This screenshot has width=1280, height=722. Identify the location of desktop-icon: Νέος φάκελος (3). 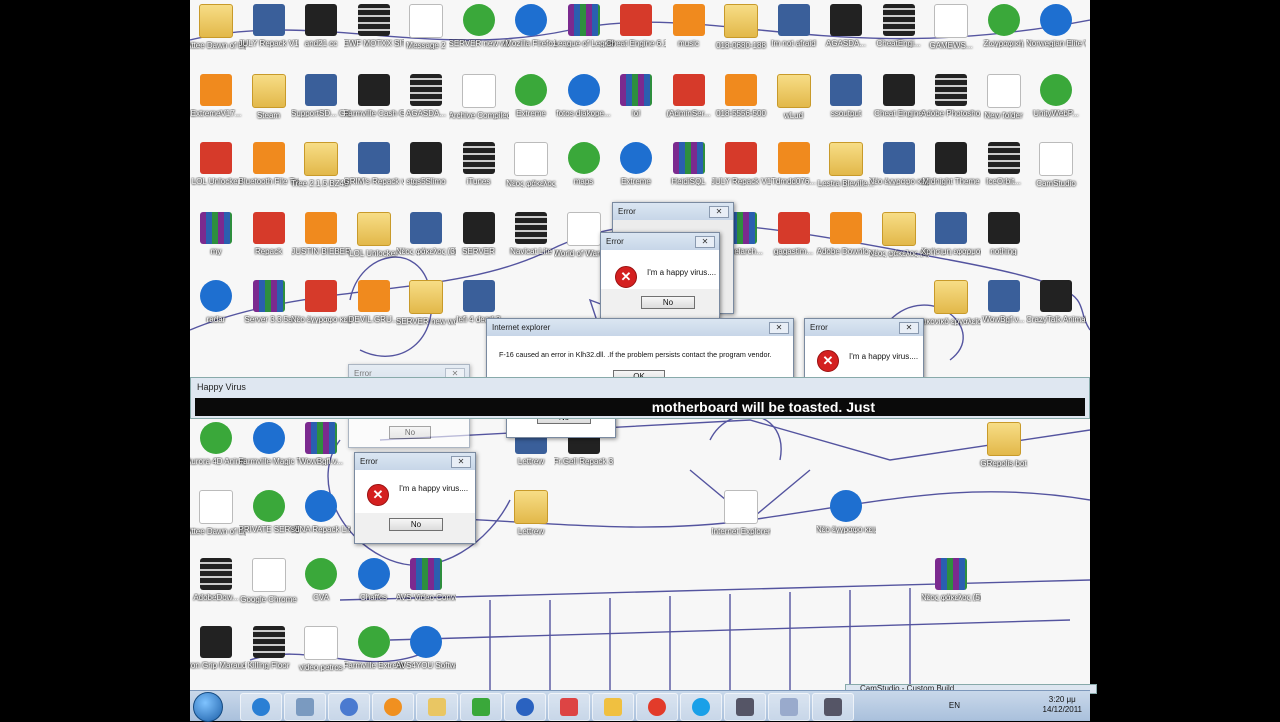
(426, 242).